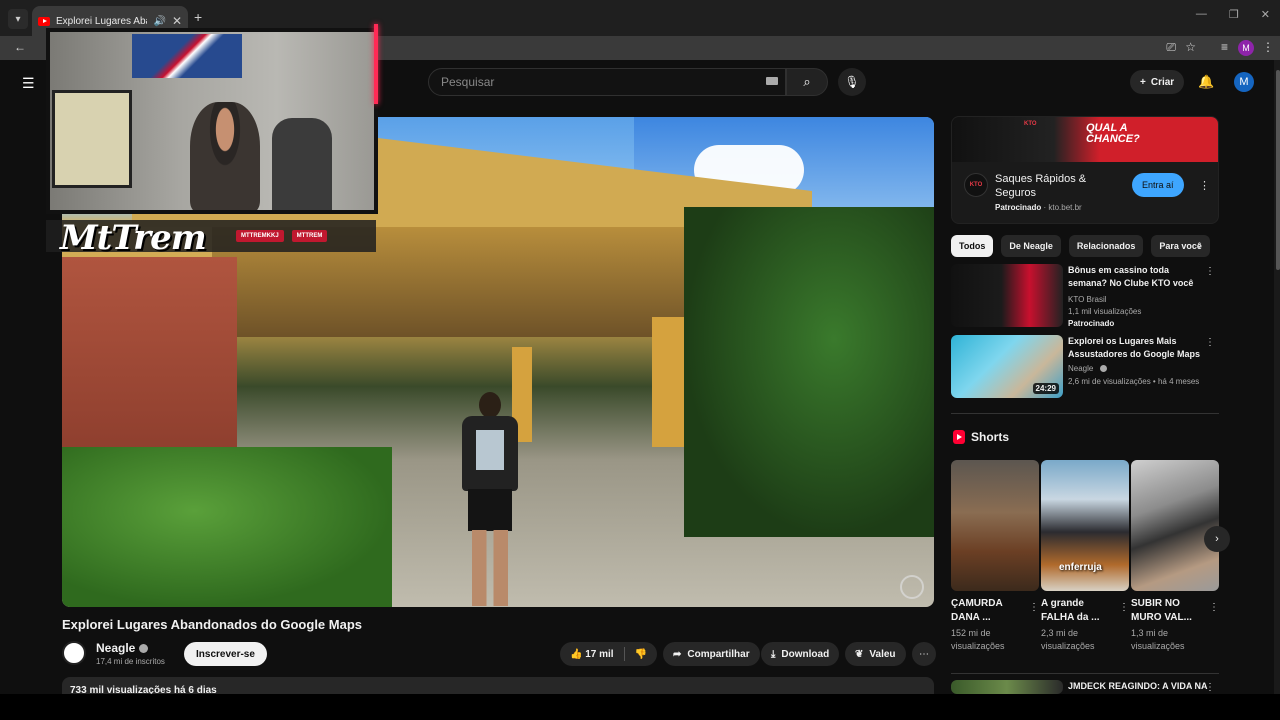 Image resolution: width=1280 pixels, height=720 pixels. Describe the element at coordinates (772, 81) in the screenshot. I see `keyboard-icon` at that location.